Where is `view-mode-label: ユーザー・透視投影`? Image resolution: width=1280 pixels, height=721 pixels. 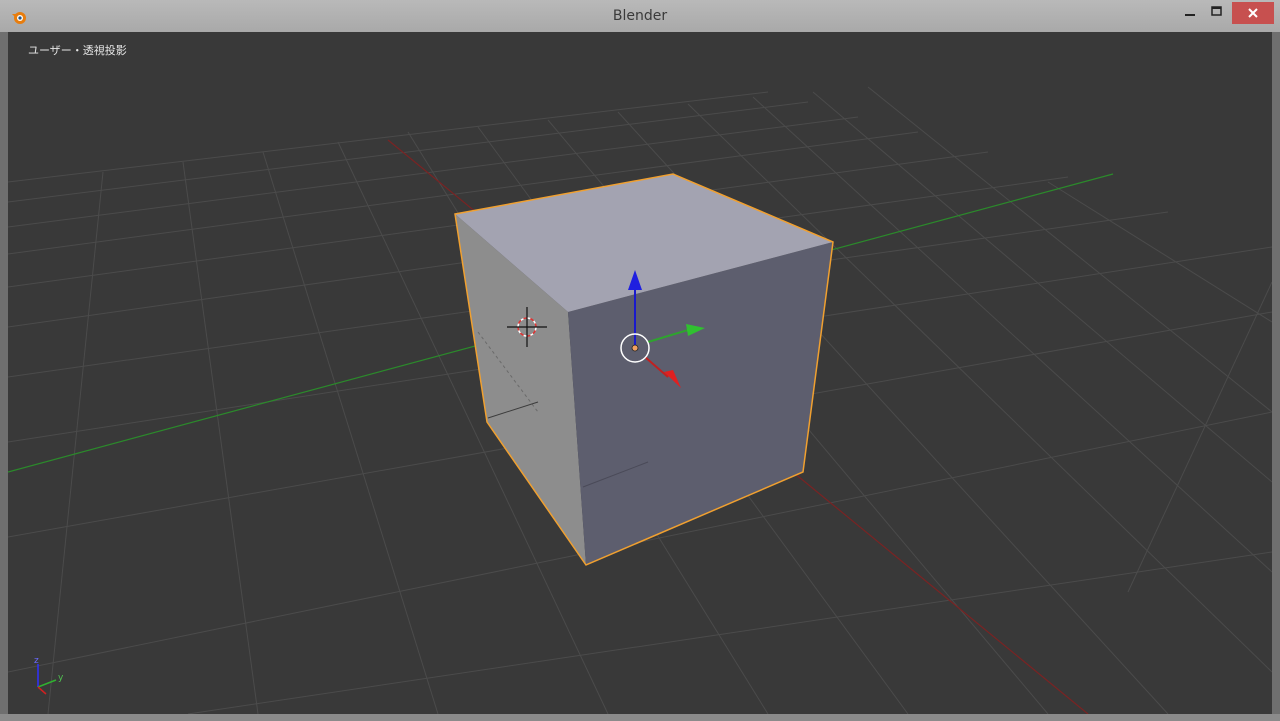 view-mode-label: ユーザー・透視投影 is located at coordinates (77, 50).